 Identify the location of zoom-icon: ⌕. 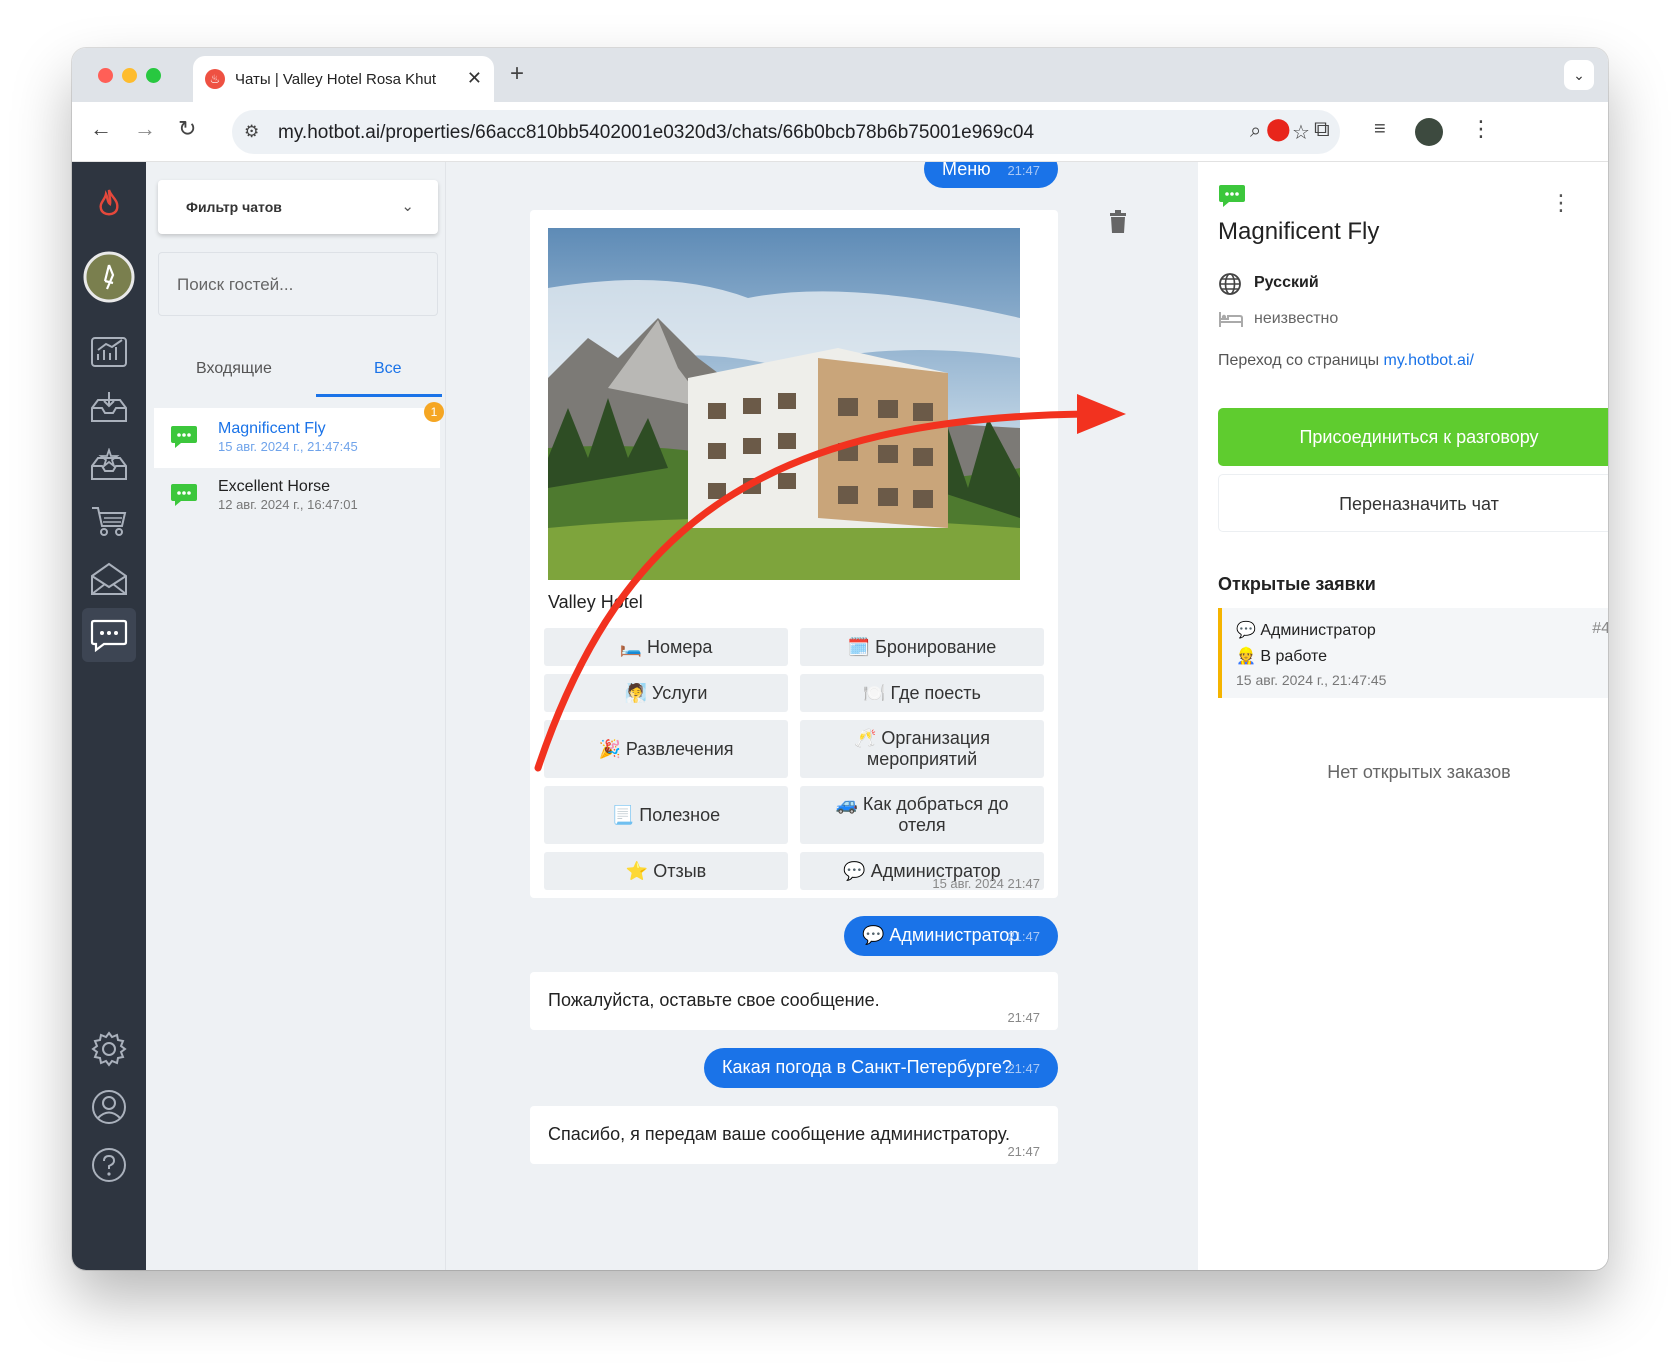
(1255, 131).